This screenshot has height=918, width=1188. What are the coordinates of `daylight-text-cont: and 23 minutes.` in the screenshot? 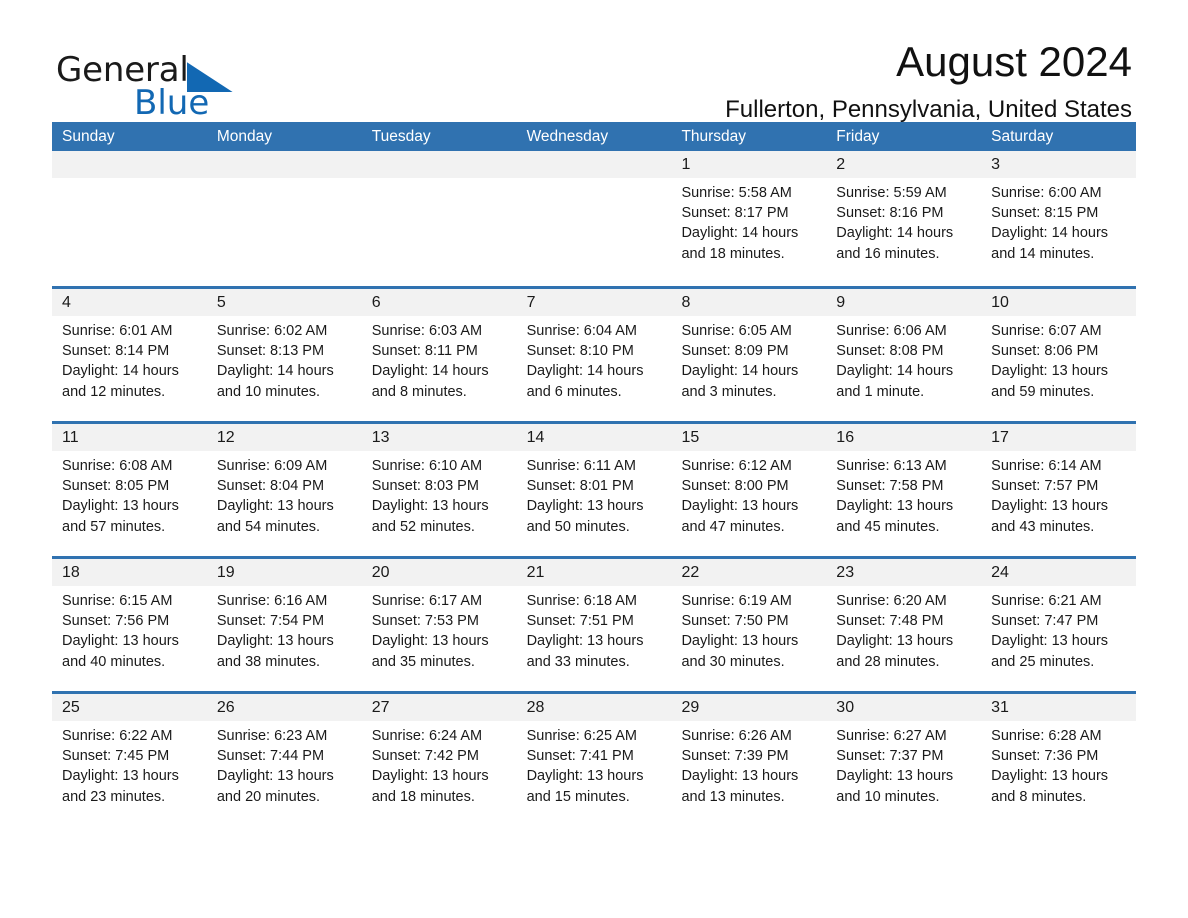 It's located at (114, 796).